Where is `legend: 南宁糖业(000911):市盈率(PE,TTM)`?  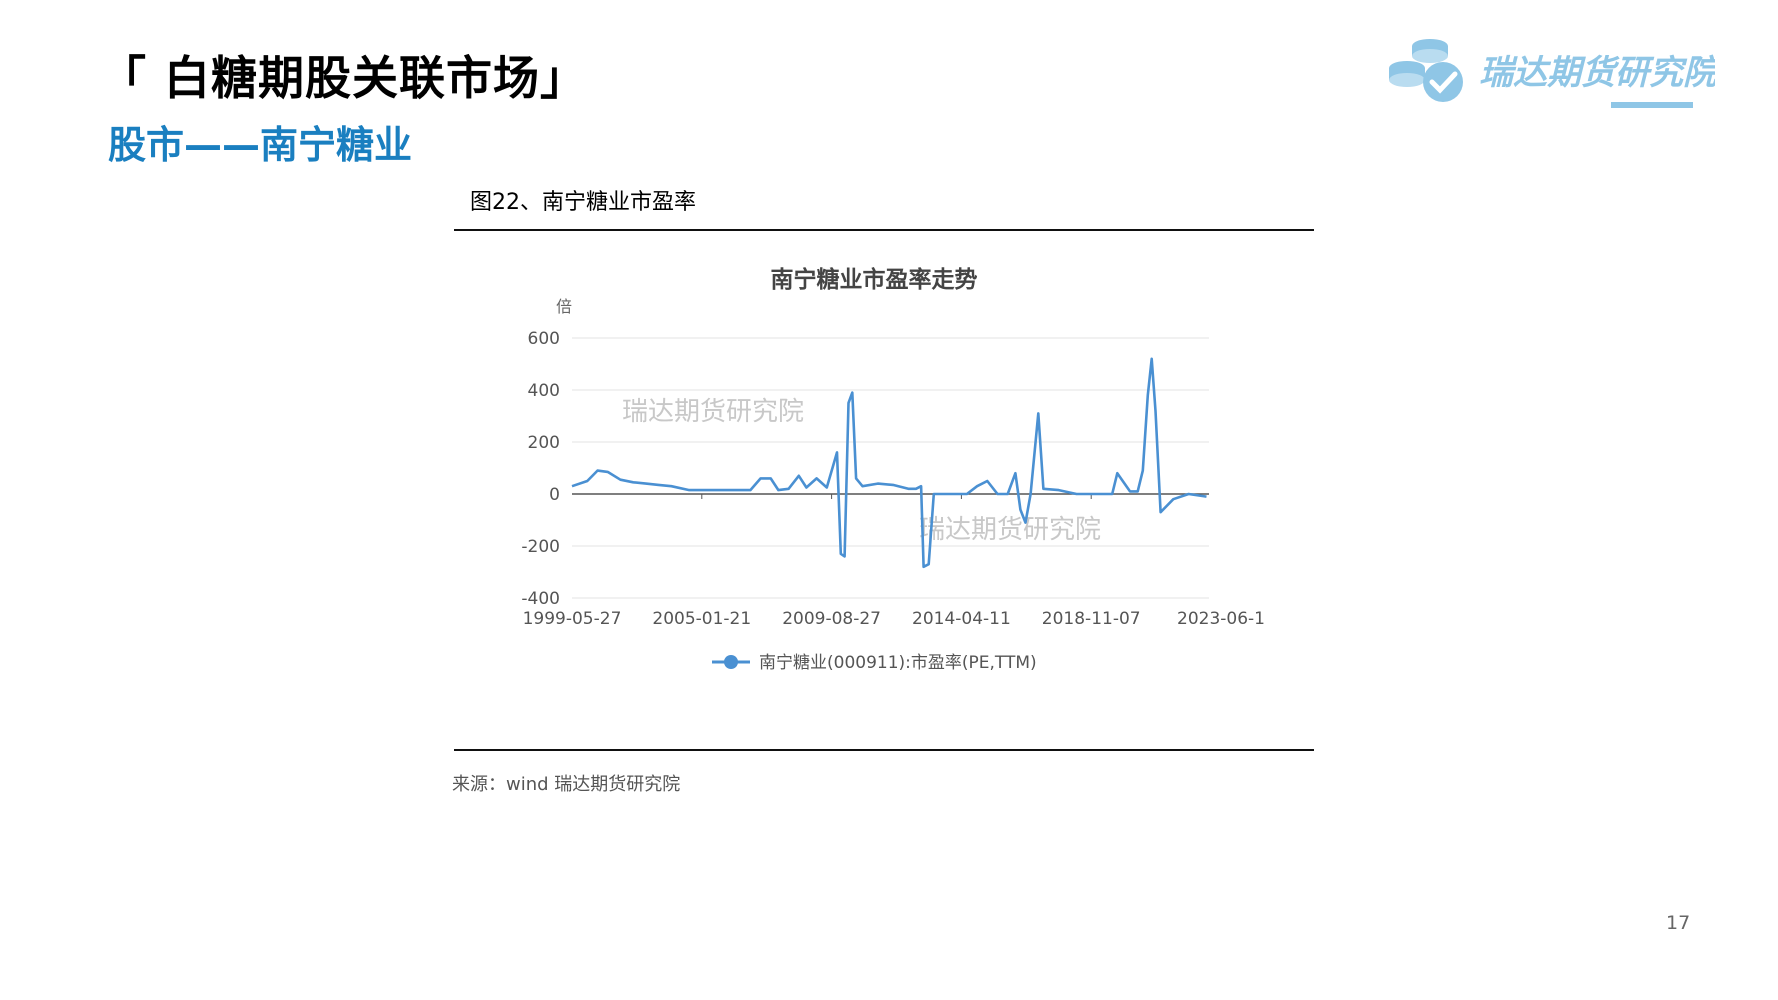 legend: 南宁糖业(000911):市盈率(PE,TTM) is located at coordinates (874, 663).